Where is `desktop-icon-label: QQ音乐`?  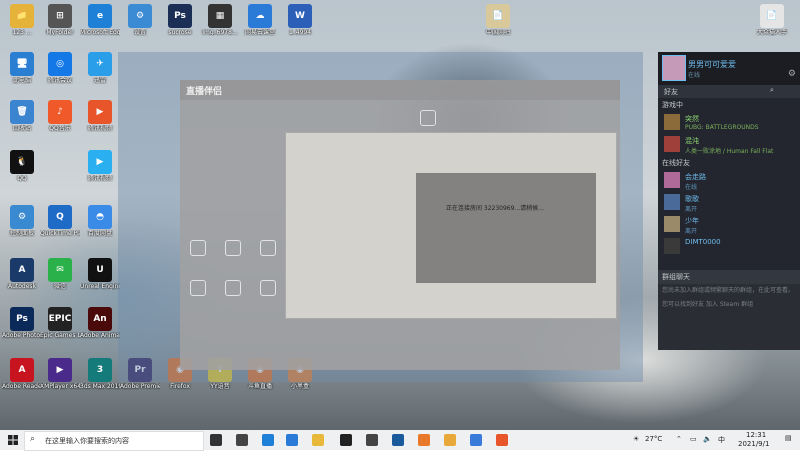
desktop-icon-label: QQ音乐 is located at coordinates (60, 128).